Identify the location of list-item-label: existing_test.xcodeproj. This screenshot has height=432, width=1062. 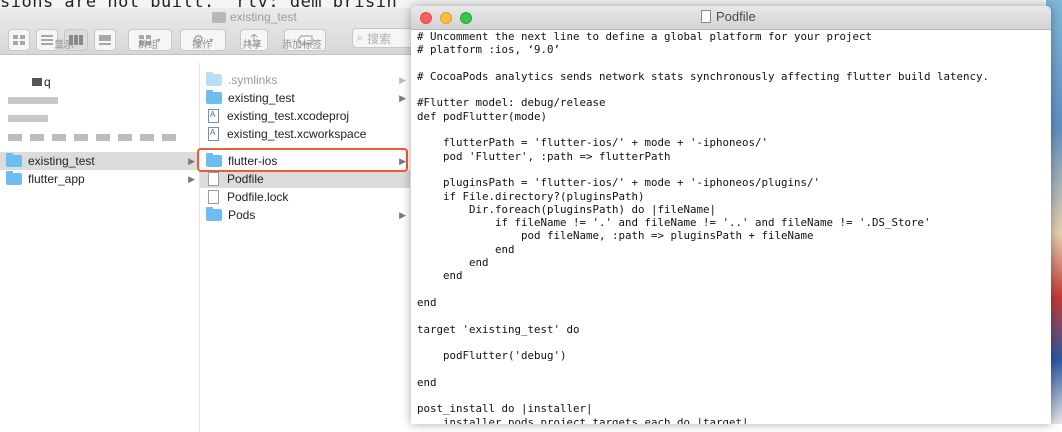
(288, 116).